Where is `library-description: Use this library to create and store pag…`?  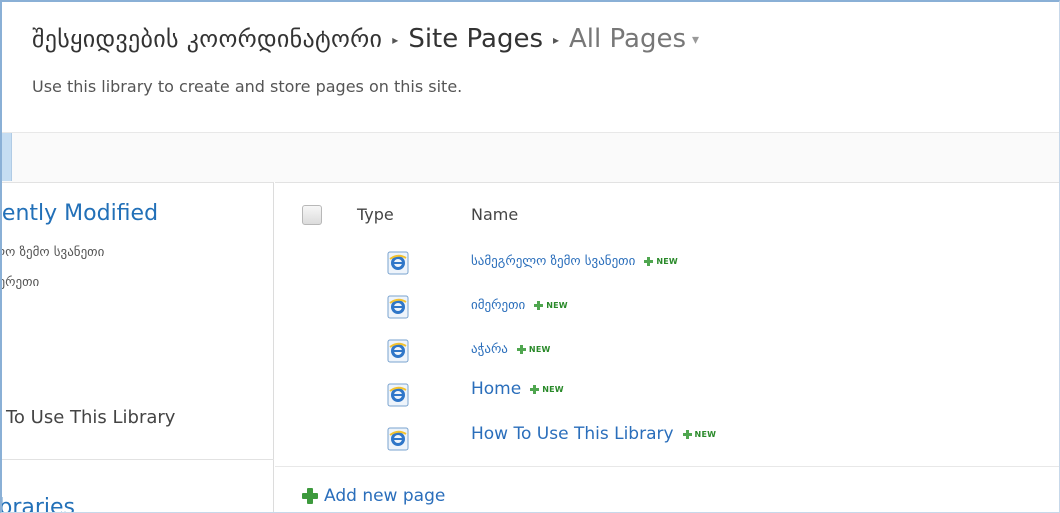
library-description: Use this library to create and store pag… is located at coordinates (247, 86).